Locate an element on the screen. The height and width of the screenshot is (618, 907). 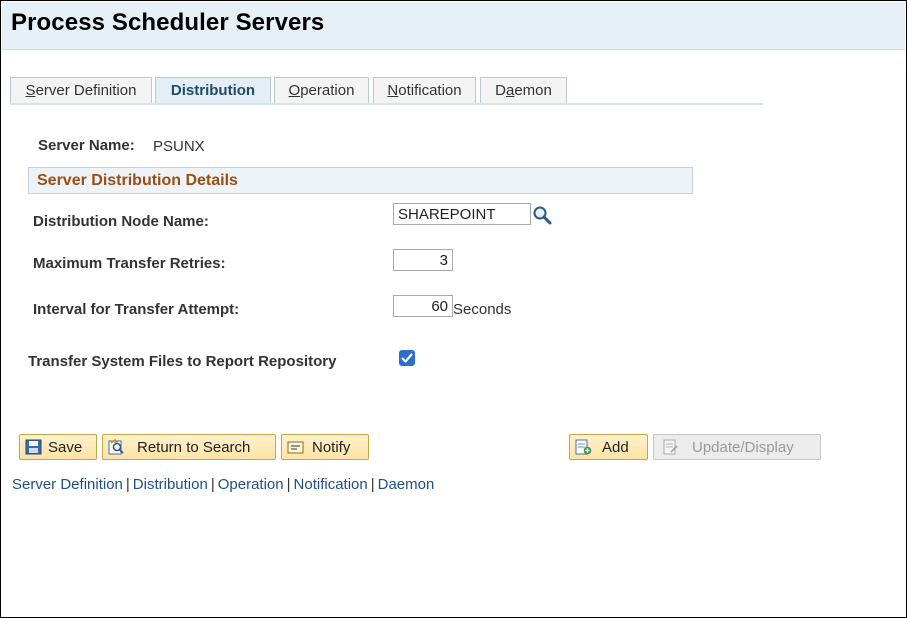
tab-label: Distribution is located at coordinates (213, 90).